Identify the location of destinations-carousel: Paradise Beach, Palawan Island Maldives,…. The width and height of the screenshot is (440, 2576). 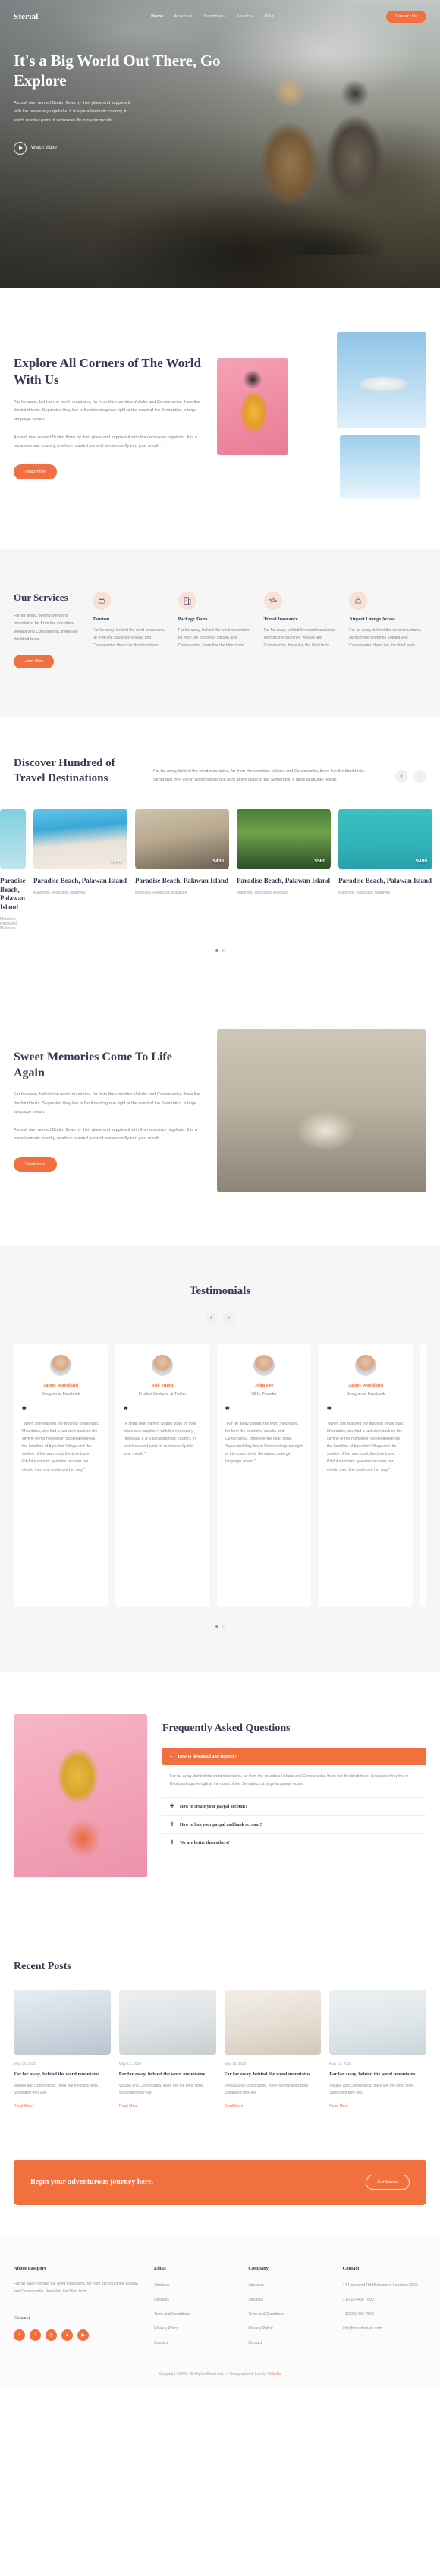
(220, 870).